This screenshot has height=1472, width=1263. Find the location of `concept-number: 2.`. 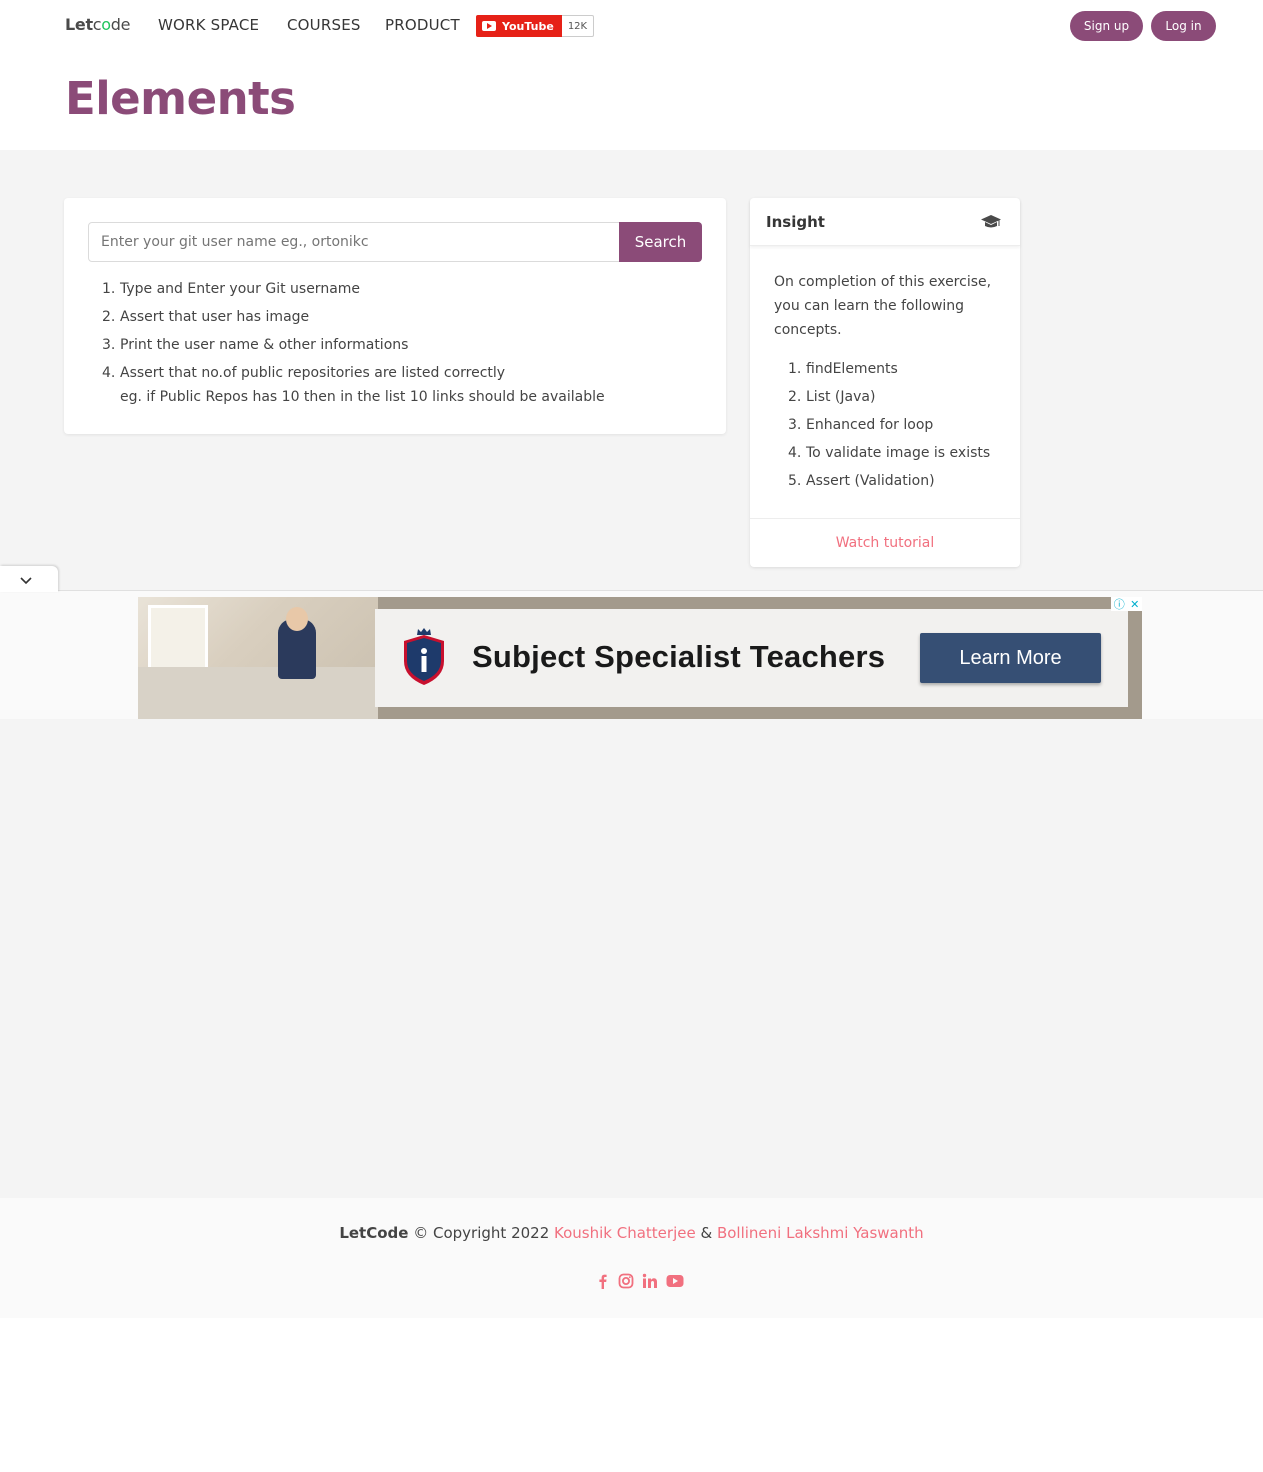

concept-number: 2. is located at coordinates (795, 397).